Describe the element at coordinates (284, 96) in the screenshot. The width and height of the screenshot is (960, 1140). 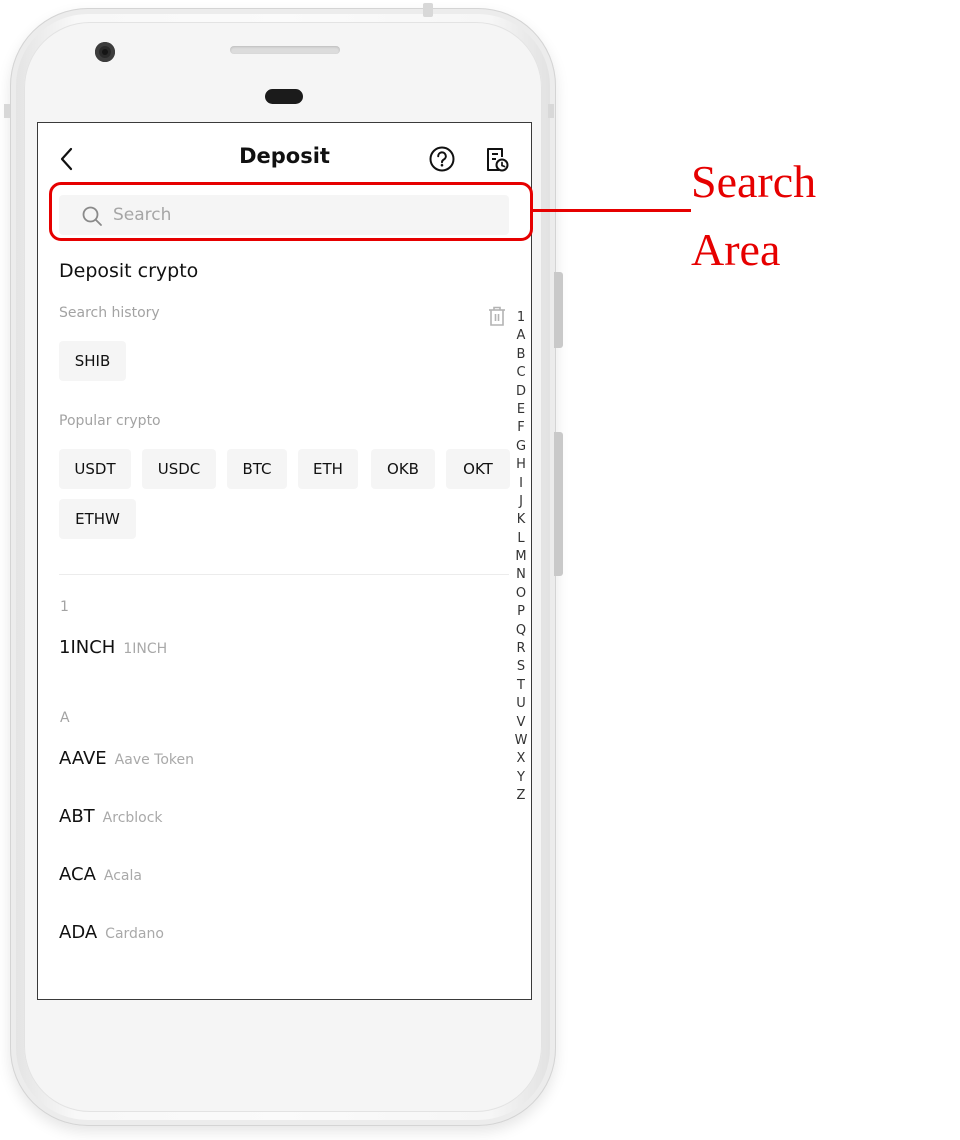
I see `proximity-sensor` at that location.